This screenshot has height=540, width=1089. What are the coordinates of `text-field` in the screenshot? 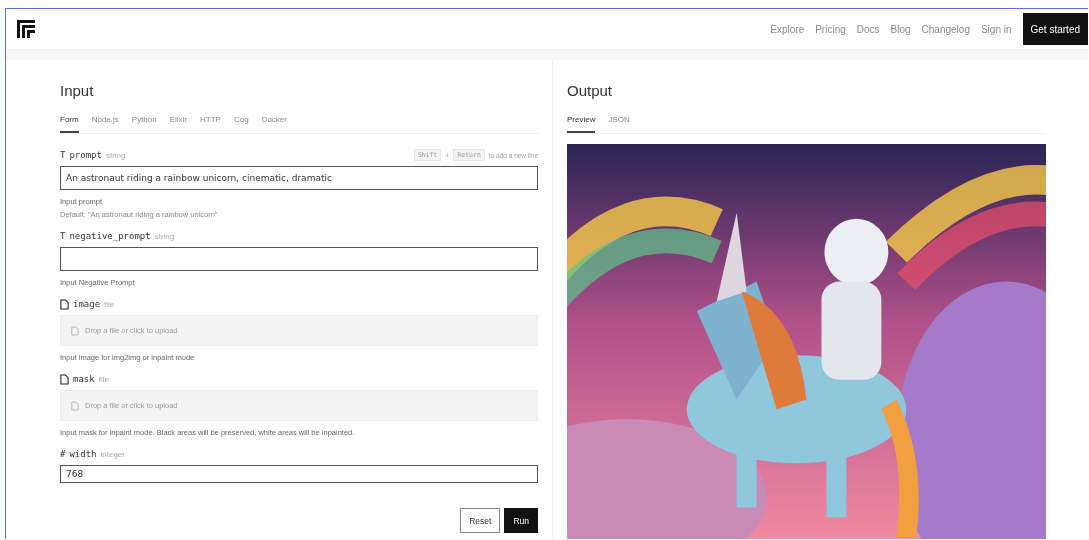 It's located at (299, 259).